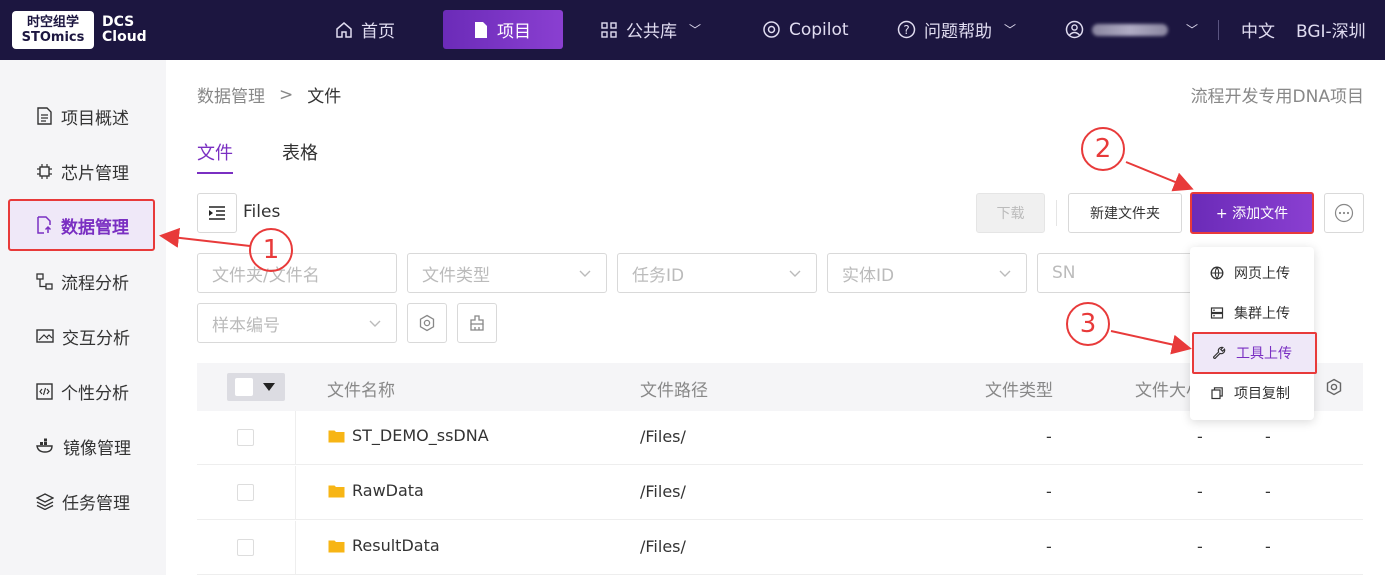 The image size is (1385, 575). I want to click on wrench-icon, so click(1219, 352).